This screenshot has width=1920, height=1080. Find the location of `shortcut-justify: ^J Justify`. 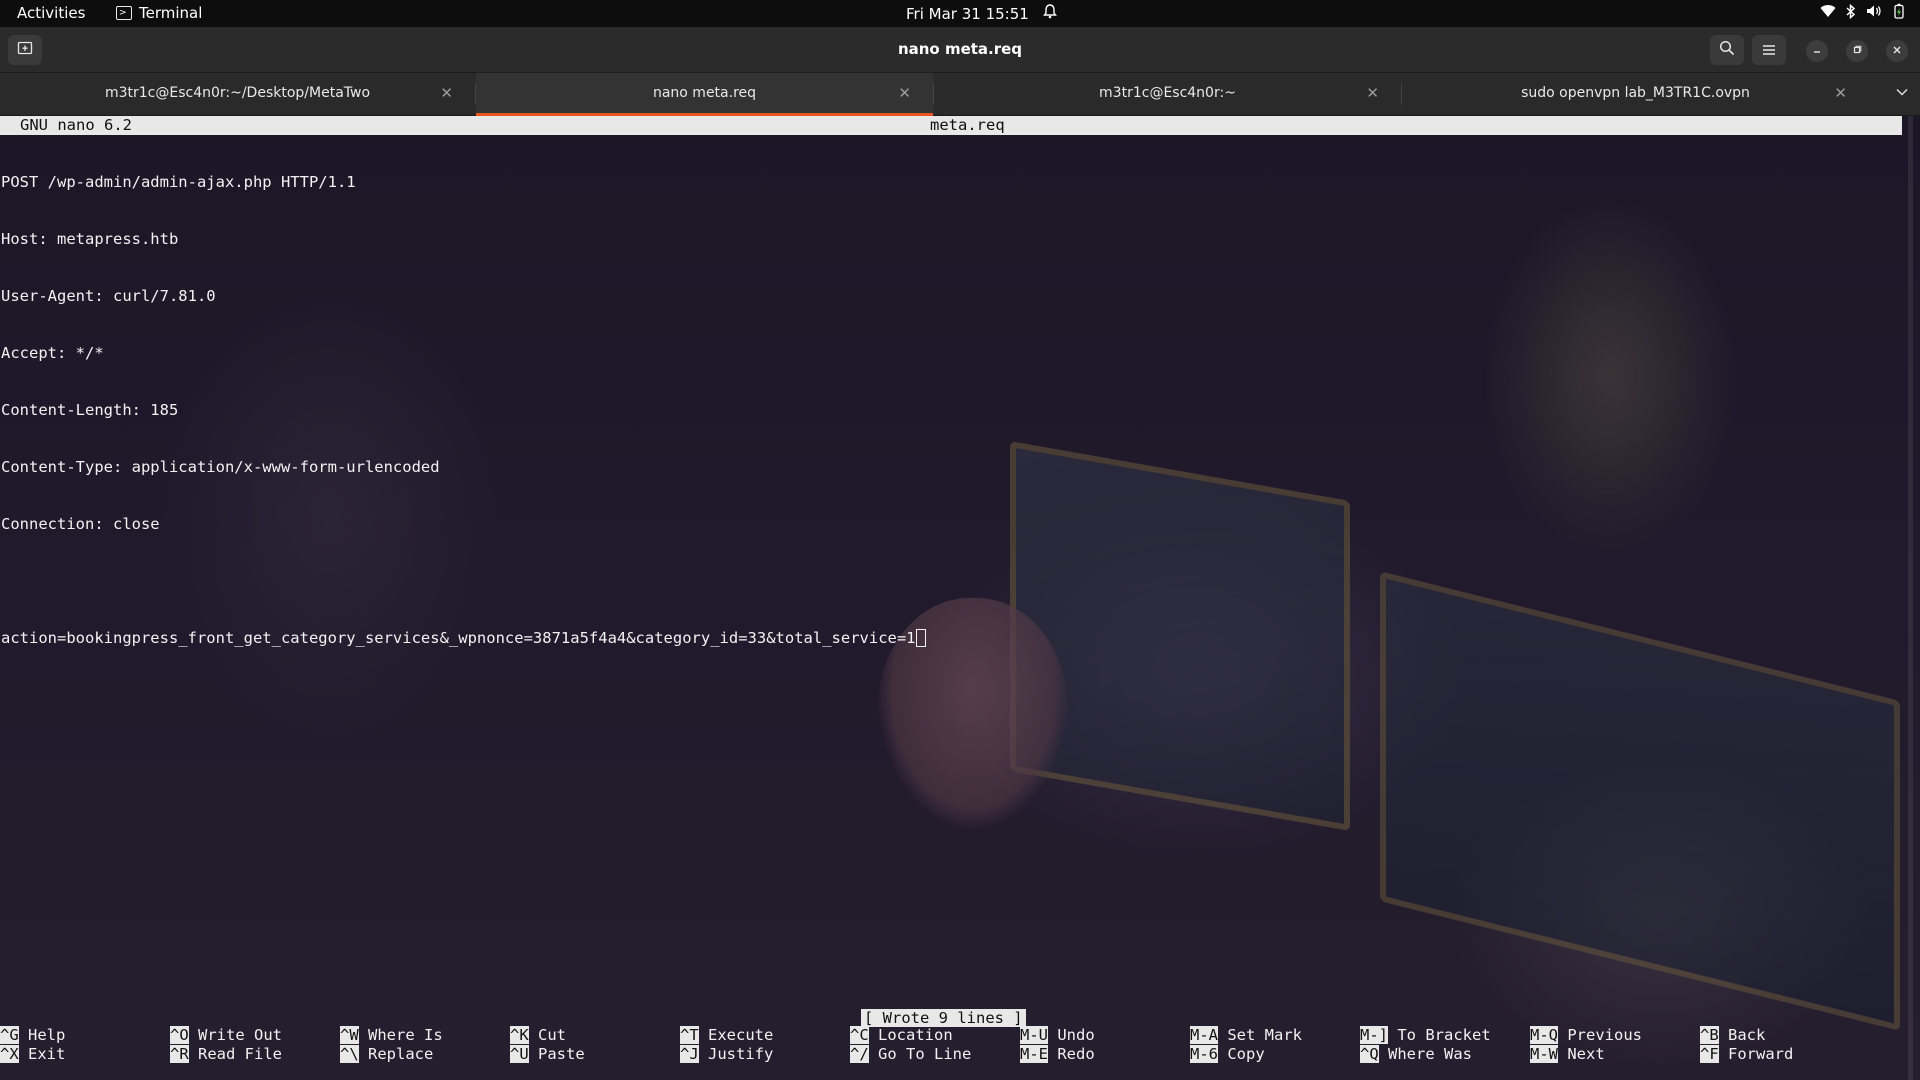

shortcut-justify: ^J Justify is located at coordinates (765, 1054).